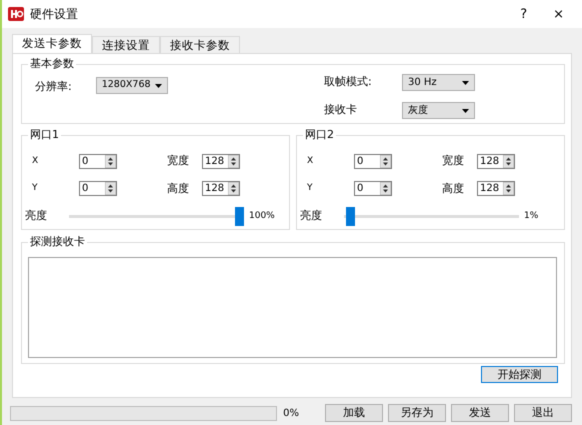 The width and height of the screenshot is (582, 425). What do you see at coordinates (52, 43) in the screenshot?
I see `tab: 发送卡参数` at bounding box center [52, 43].